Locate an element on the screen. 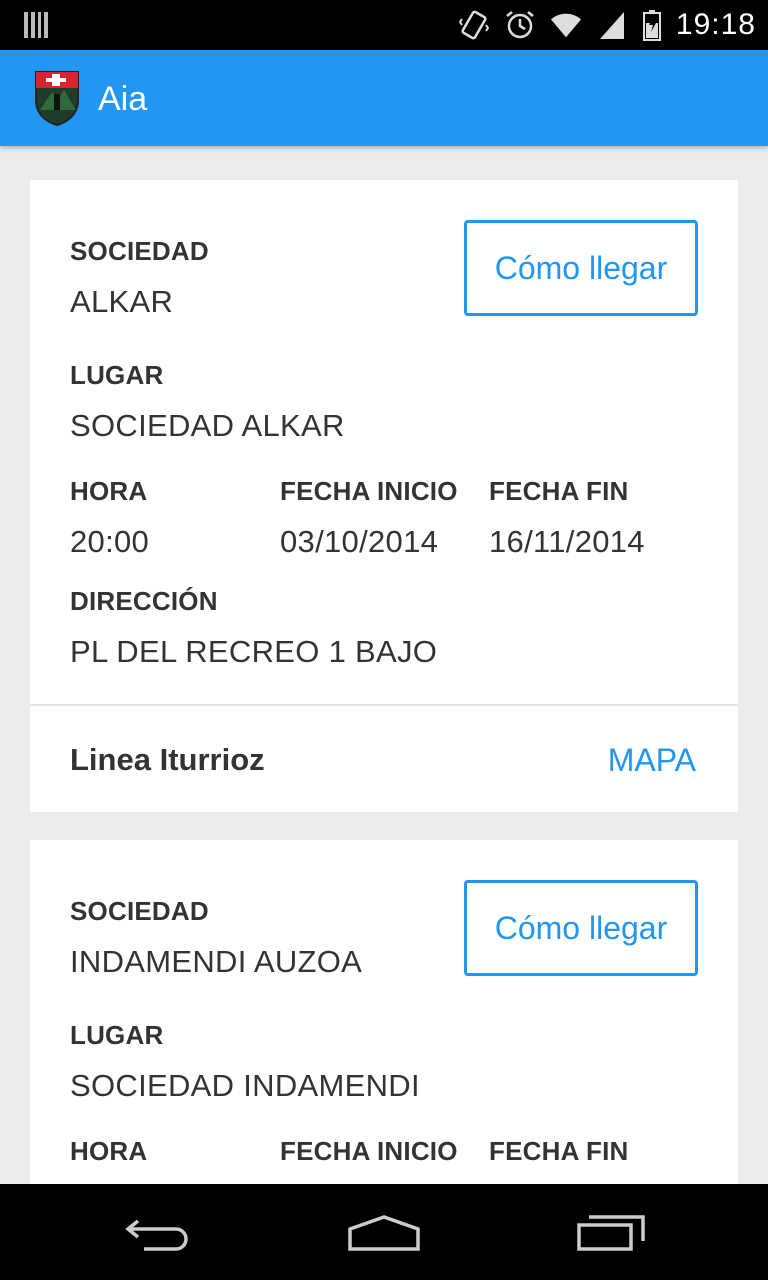 The image size is (768, 1280). direccion-label: DIRECCIÓN is located at coordinates (144, 601).